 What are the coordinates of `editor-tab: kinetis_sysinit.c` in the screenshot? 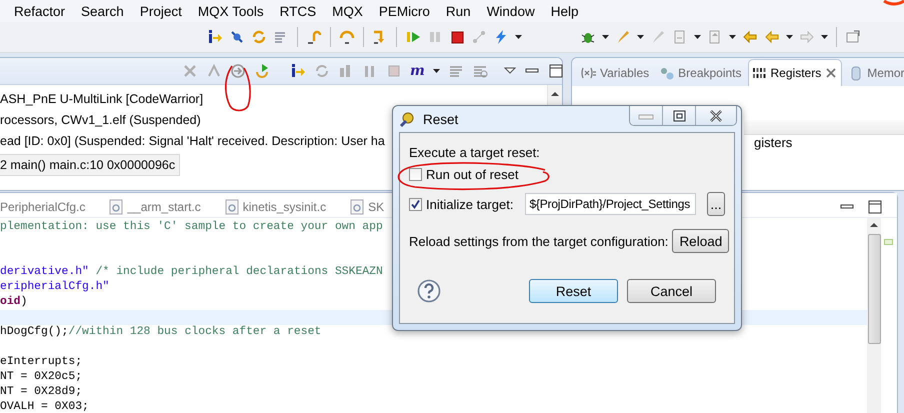 It's located at (275, 207).